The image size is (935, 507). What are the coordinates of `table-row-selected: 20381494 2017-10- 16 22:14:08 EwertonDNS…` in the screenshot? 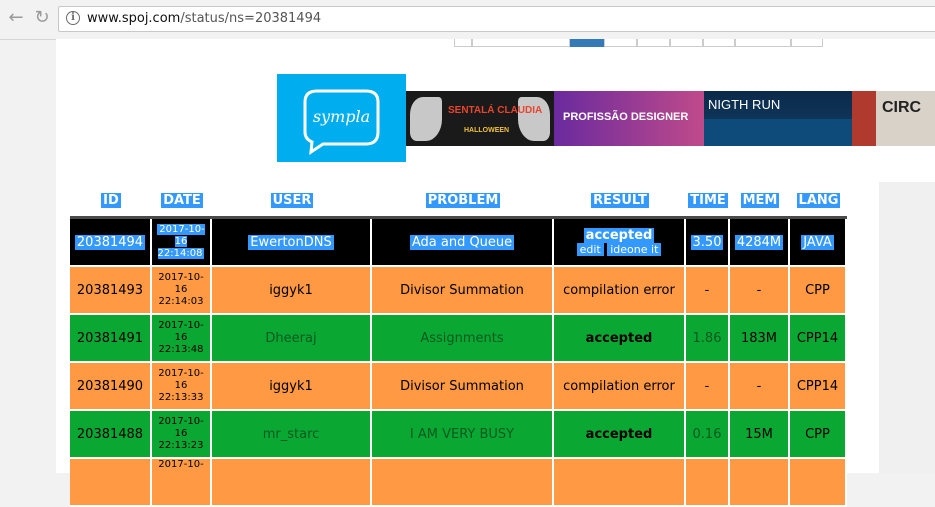 It's located at (458, 243).